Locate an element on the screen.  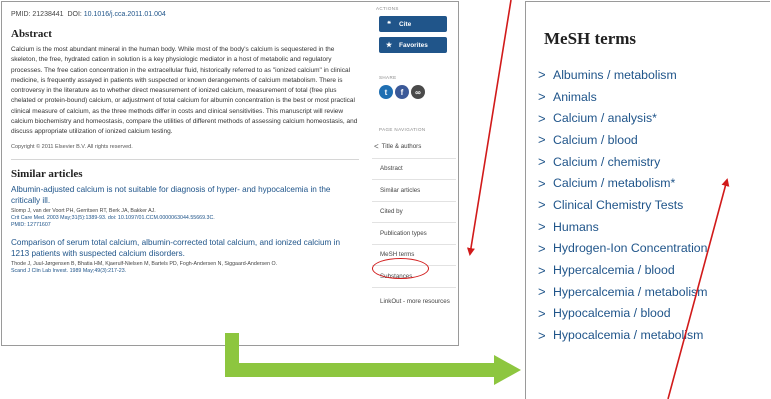
favorites-button: ★ Favorites is located at coordinates (413, 45).